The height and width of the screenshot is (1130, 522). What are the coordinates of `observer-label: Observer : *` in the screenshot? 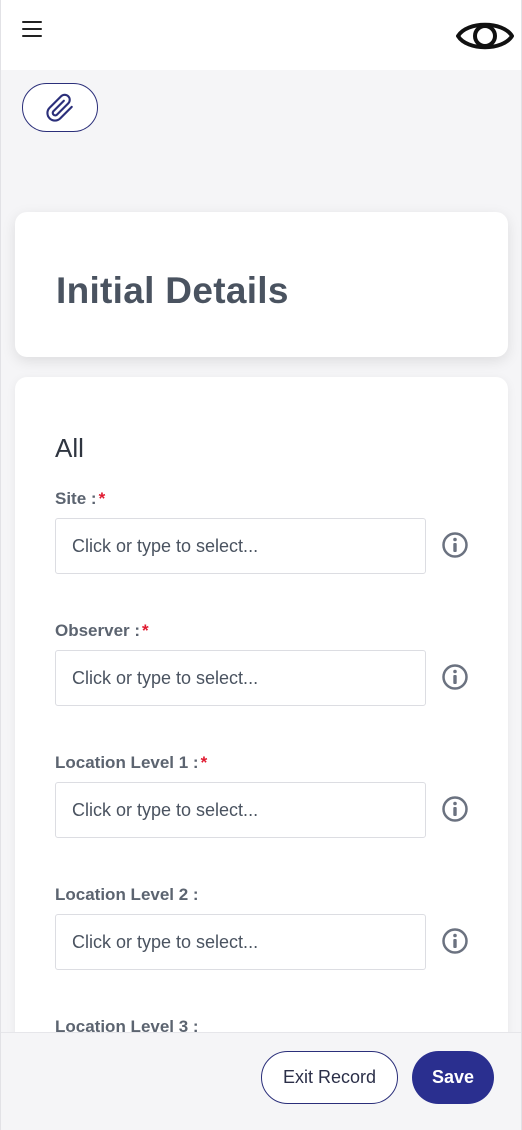 It's located at (265, 631).